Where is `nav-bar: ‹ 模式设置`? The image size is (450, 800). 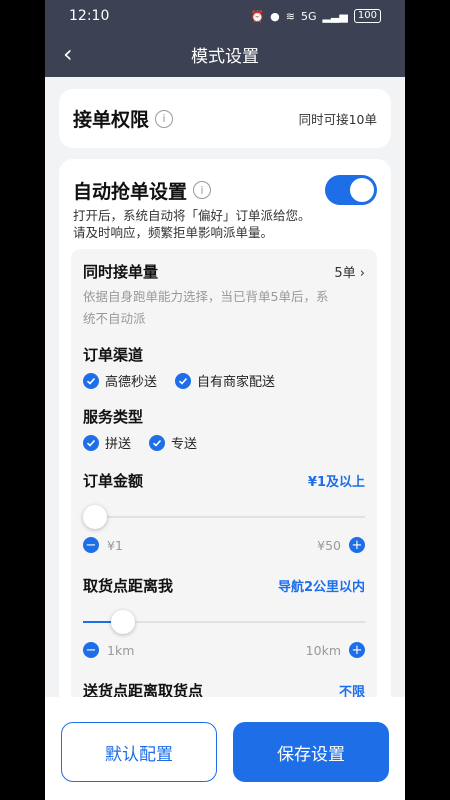
nav-bar: ‹ 模式设置 is located at coordinates (225, 54).